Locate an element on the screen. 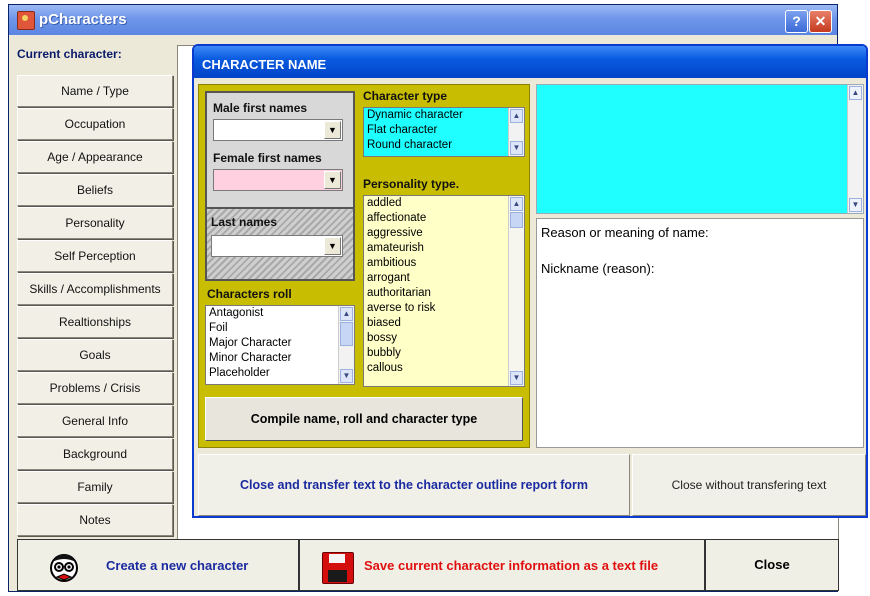 The height and width of the screenshot is (596, 870). character-face-icon is located at coordinates (64, 568).